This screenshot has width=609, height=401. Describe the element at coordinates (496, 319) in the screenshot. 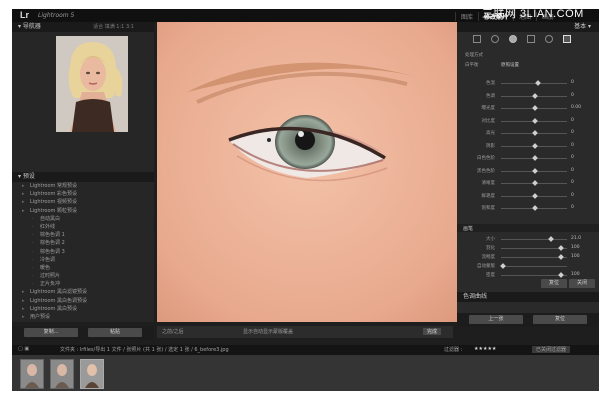

I see `previous-button: 上一张` at that location.